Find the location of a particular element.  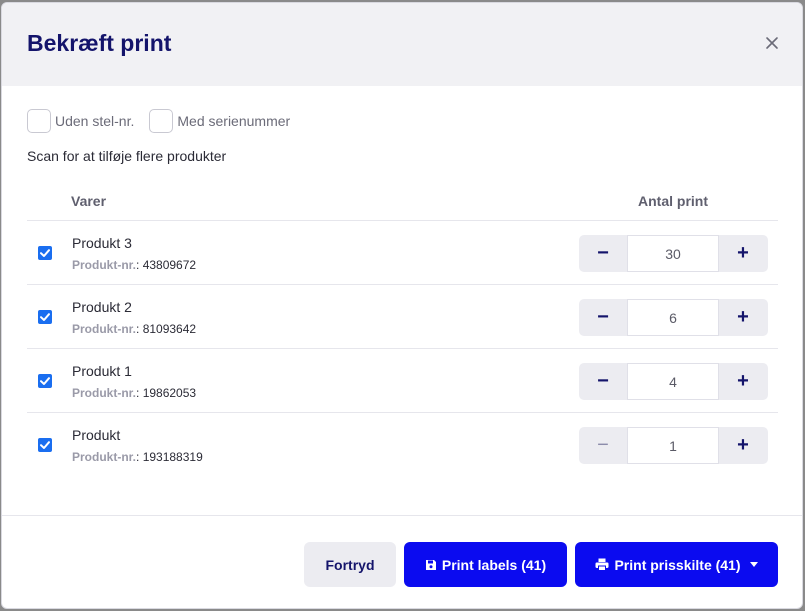

print-labels-label: Print labels (41) is located at coordinates (494, 564).